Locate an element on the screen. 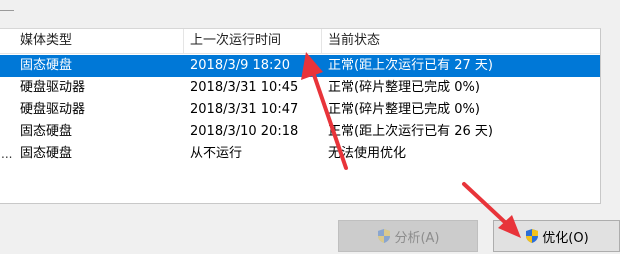 This screenshot has width=620, height=254. cell-last-run: 2018/3/31 10:47 is located at coordinates (244, 109).